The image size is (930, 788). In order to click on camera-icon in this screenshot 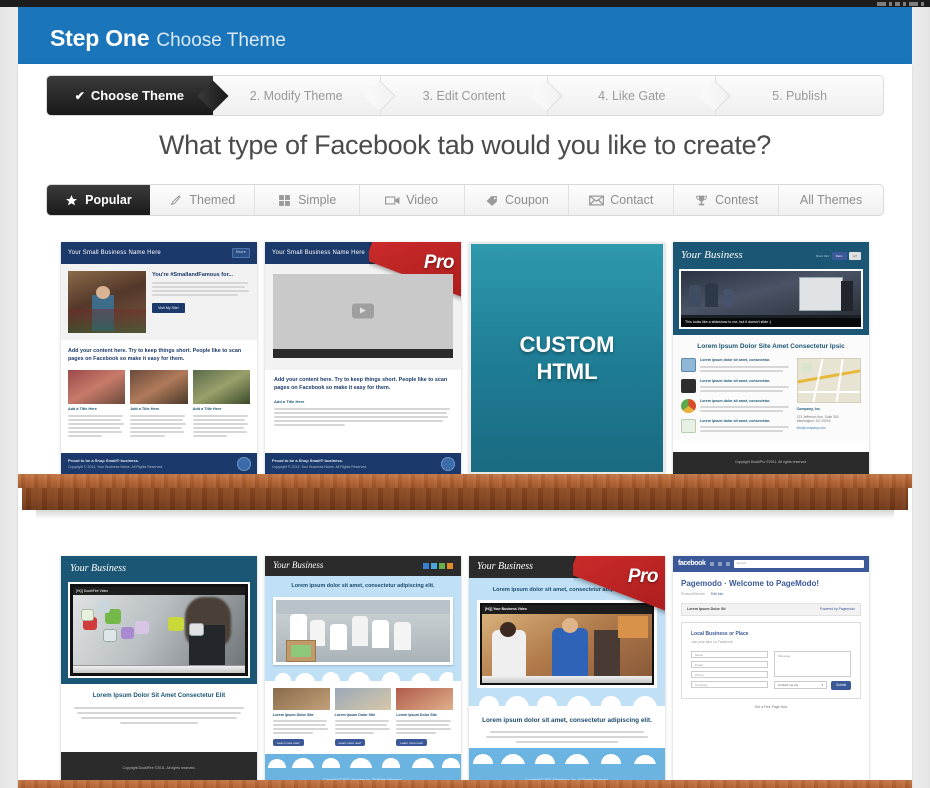, I will do `click(688, 385)`.